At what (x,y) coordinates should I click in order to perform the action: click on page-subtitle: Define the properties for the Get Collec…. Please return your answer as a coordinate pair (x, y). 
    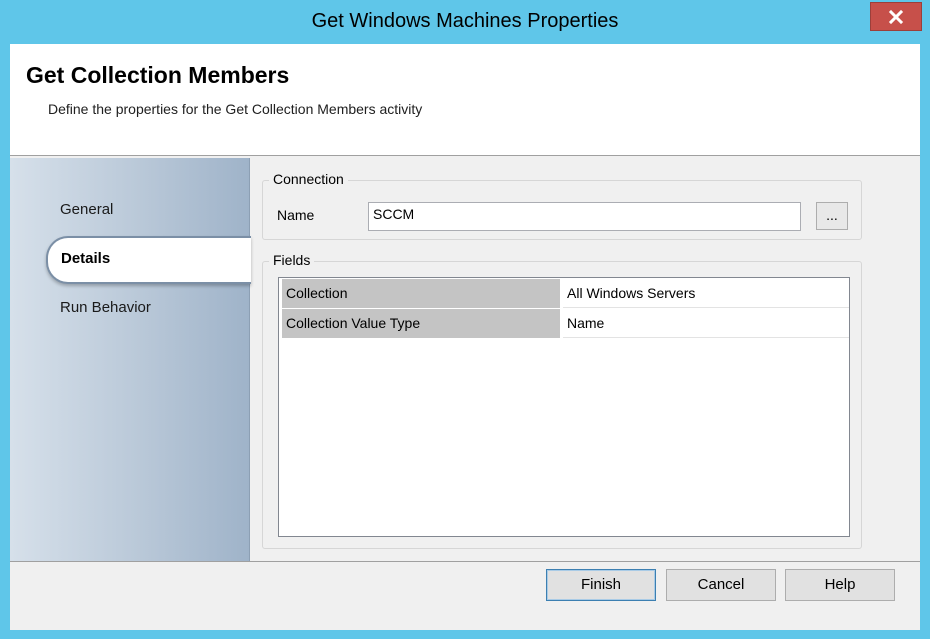
    Looking at the image, I should click on (235, 109).